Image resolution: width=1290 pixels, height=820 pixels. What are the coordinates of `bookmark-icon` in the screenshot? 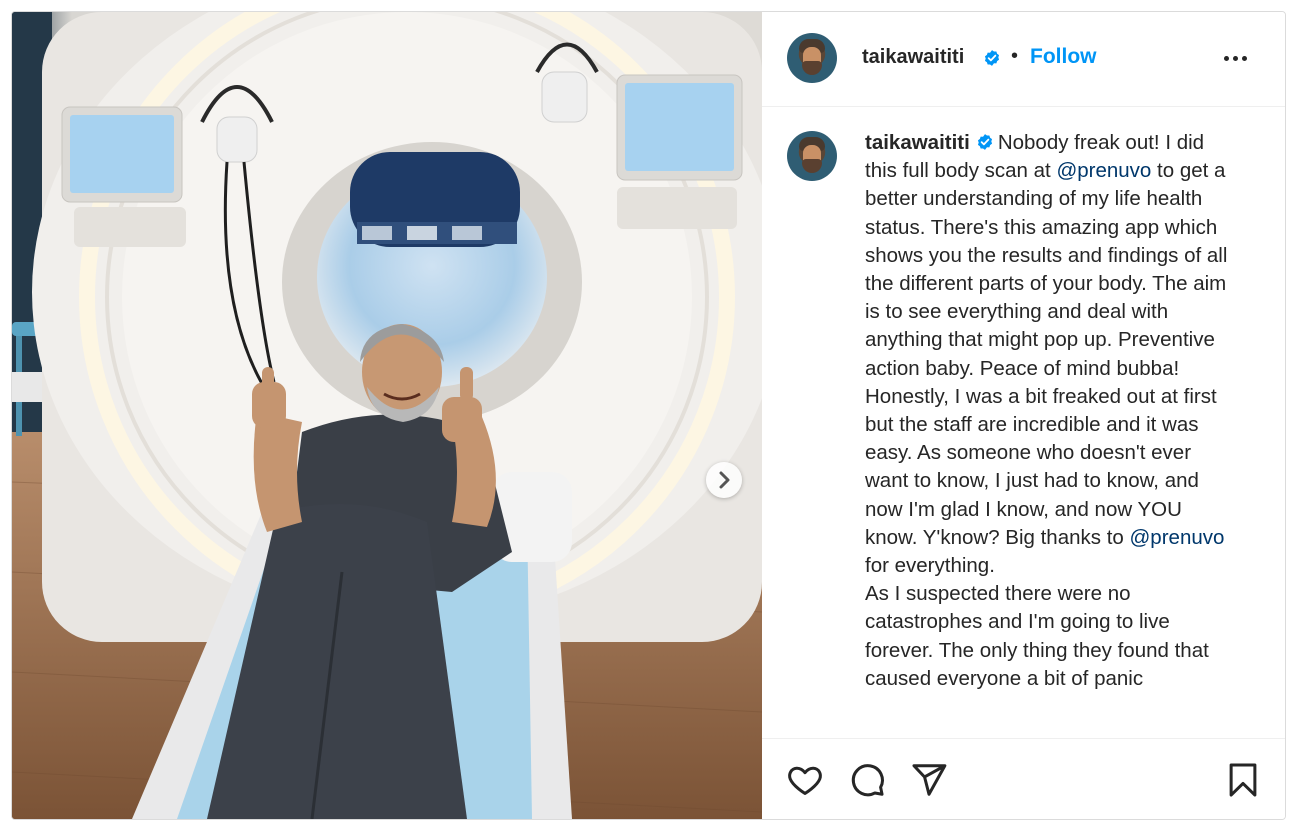 It's located at (1243, 780).